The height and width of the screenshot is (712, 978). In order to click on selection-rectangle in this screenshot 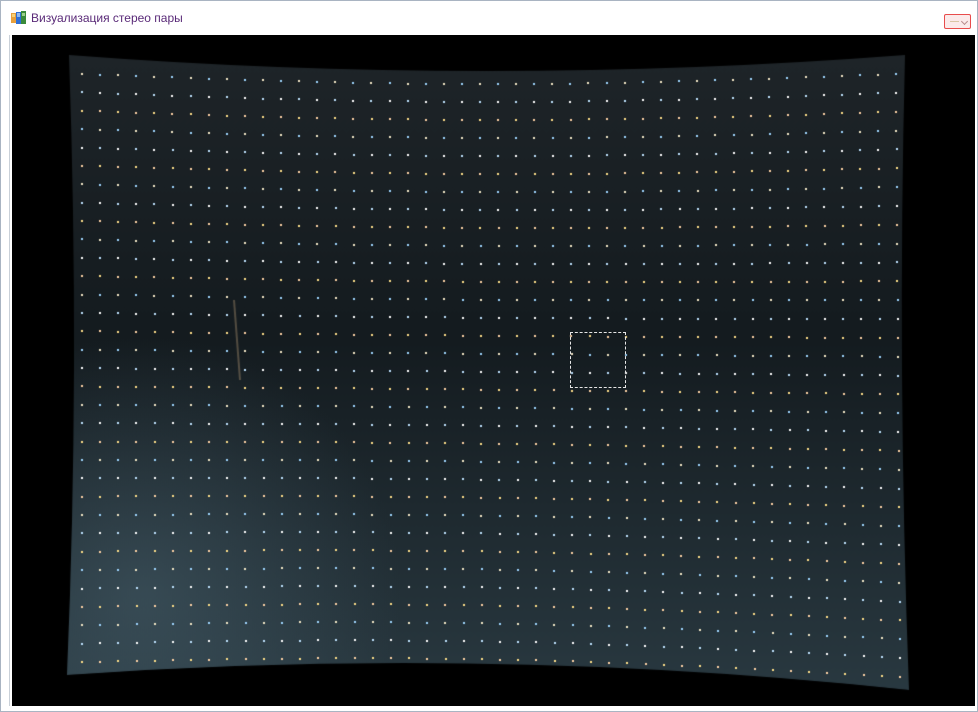, I will do `click(598, 360)`.